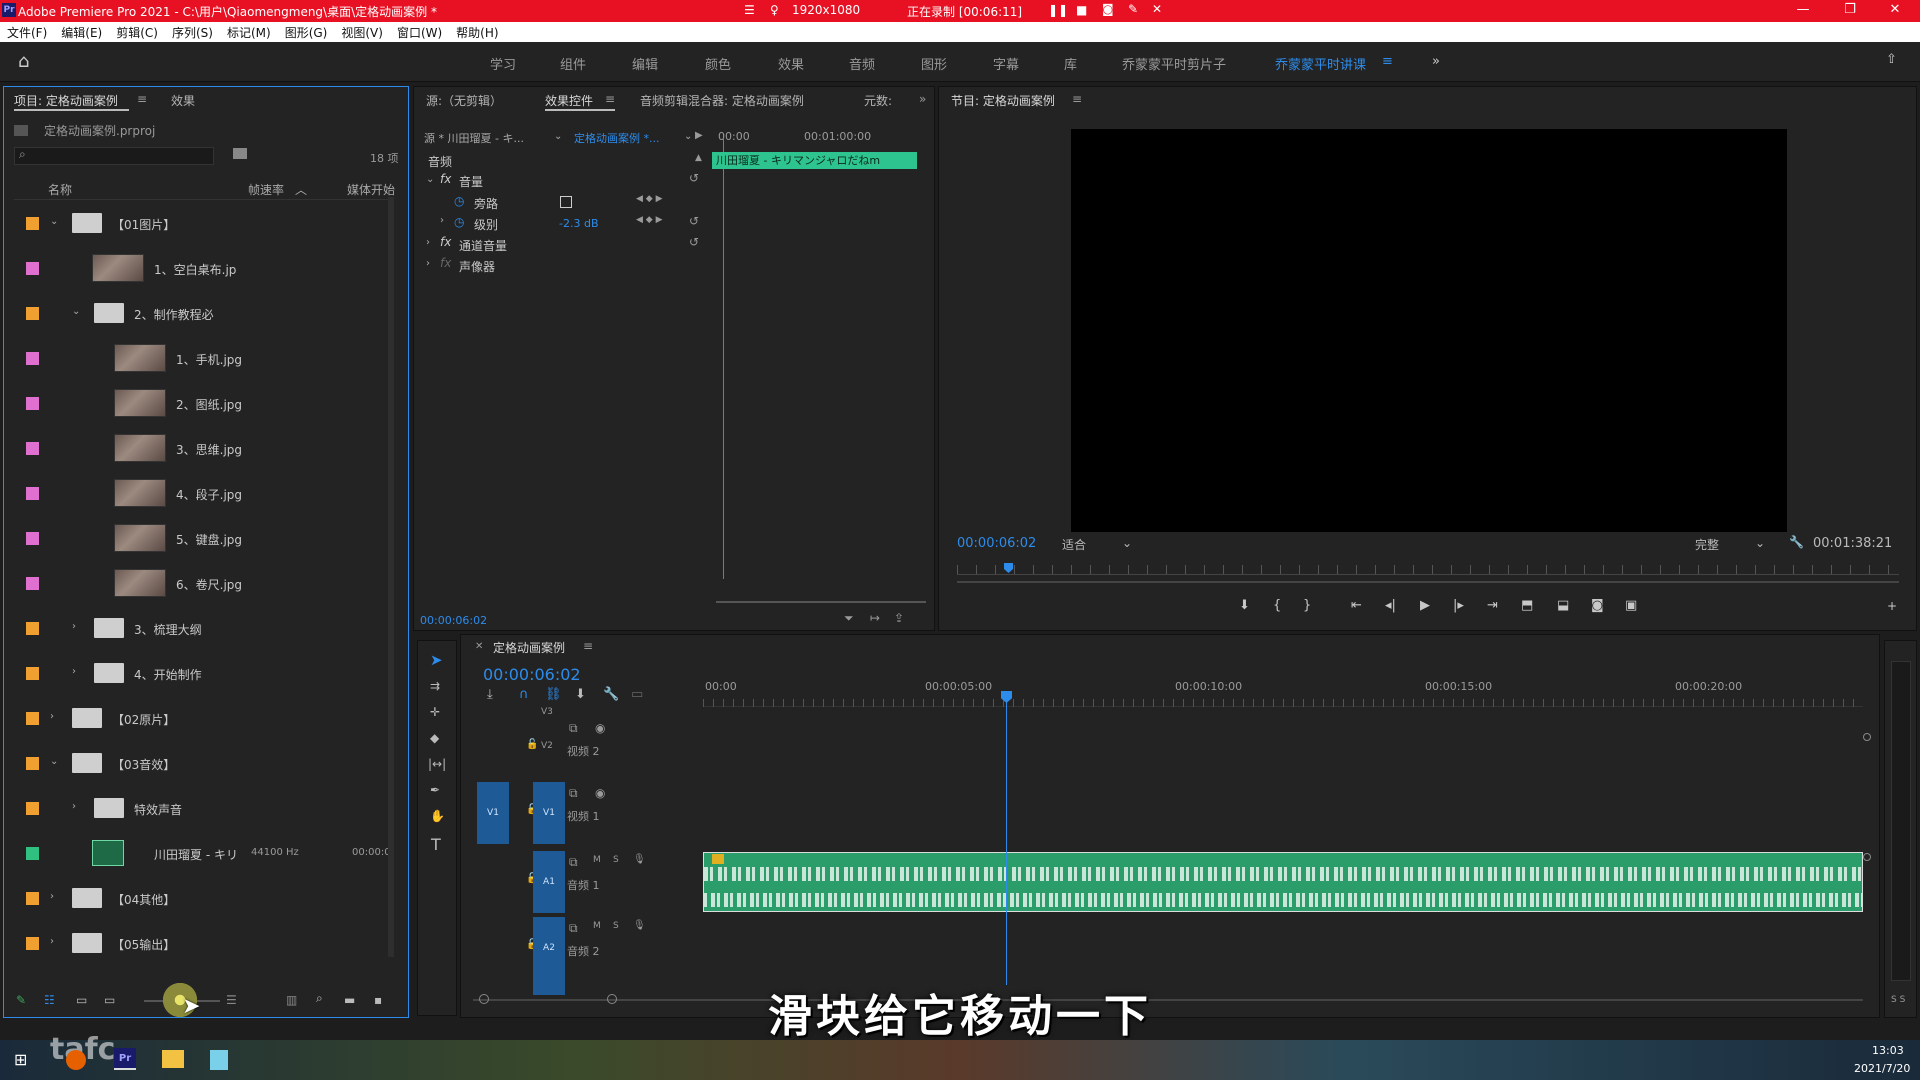 This screenshot has width=1920, height=1080. Describe the element at coordinates (173, 1059) in the screenshot. I see `file-explorer-icon` at that location.